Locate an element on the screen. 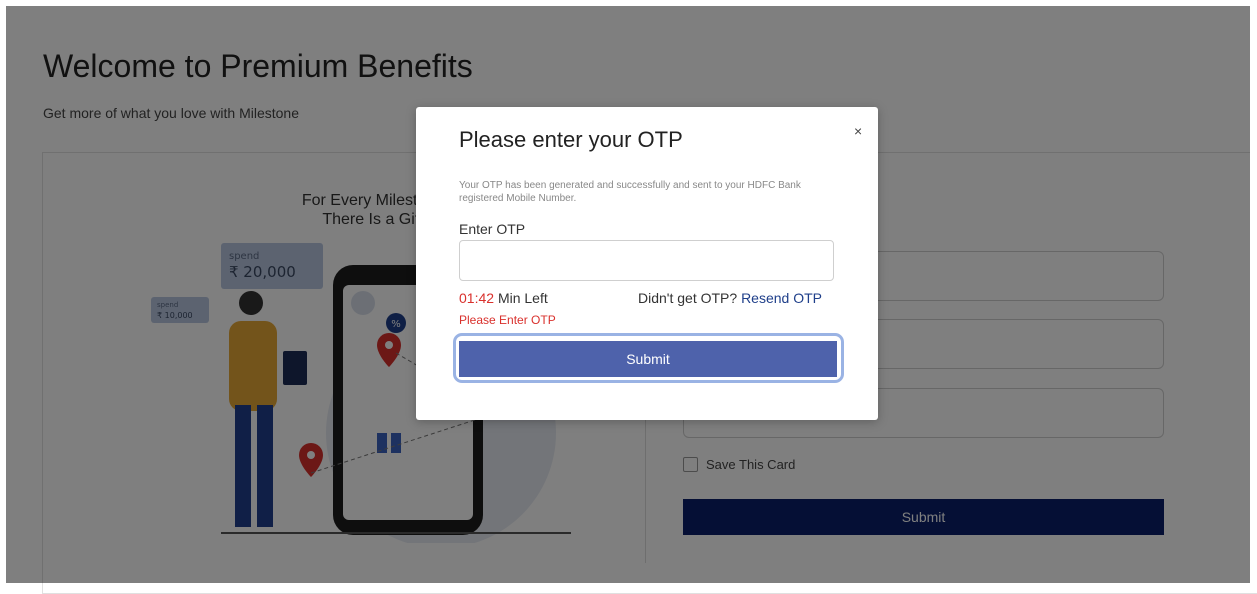  resend-row: Didn't get OTP? Resend OTP is located at coordinates (730, 298).